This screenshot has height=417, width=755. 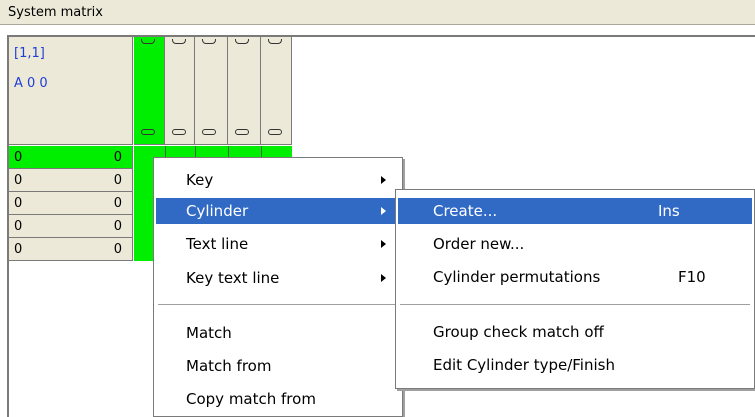 What do you see at coordinates (209, 333) in the screenshot?
I see `menu-item-label: Match` at bounding box center [209, 333].